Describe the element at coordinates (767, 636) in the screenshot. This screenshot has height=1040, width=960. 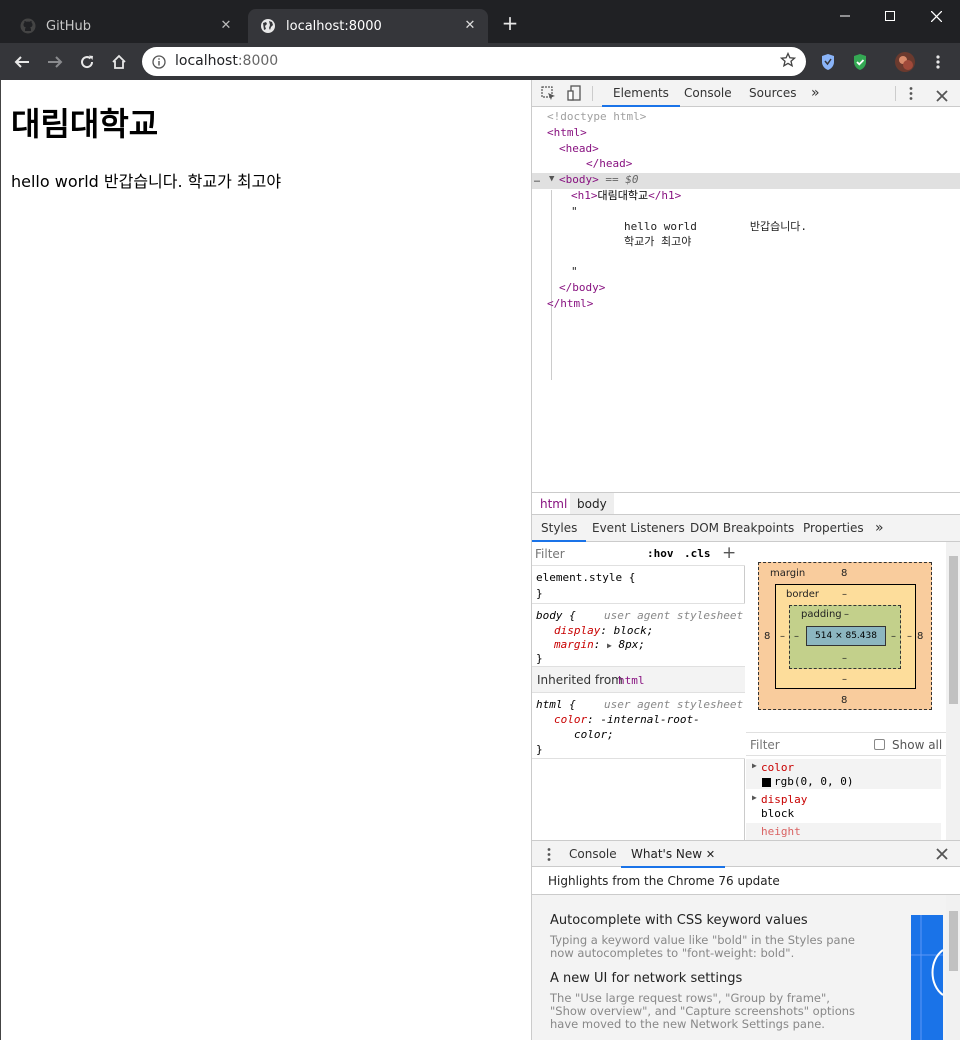
I see `margin-left-value: 8` at that location.